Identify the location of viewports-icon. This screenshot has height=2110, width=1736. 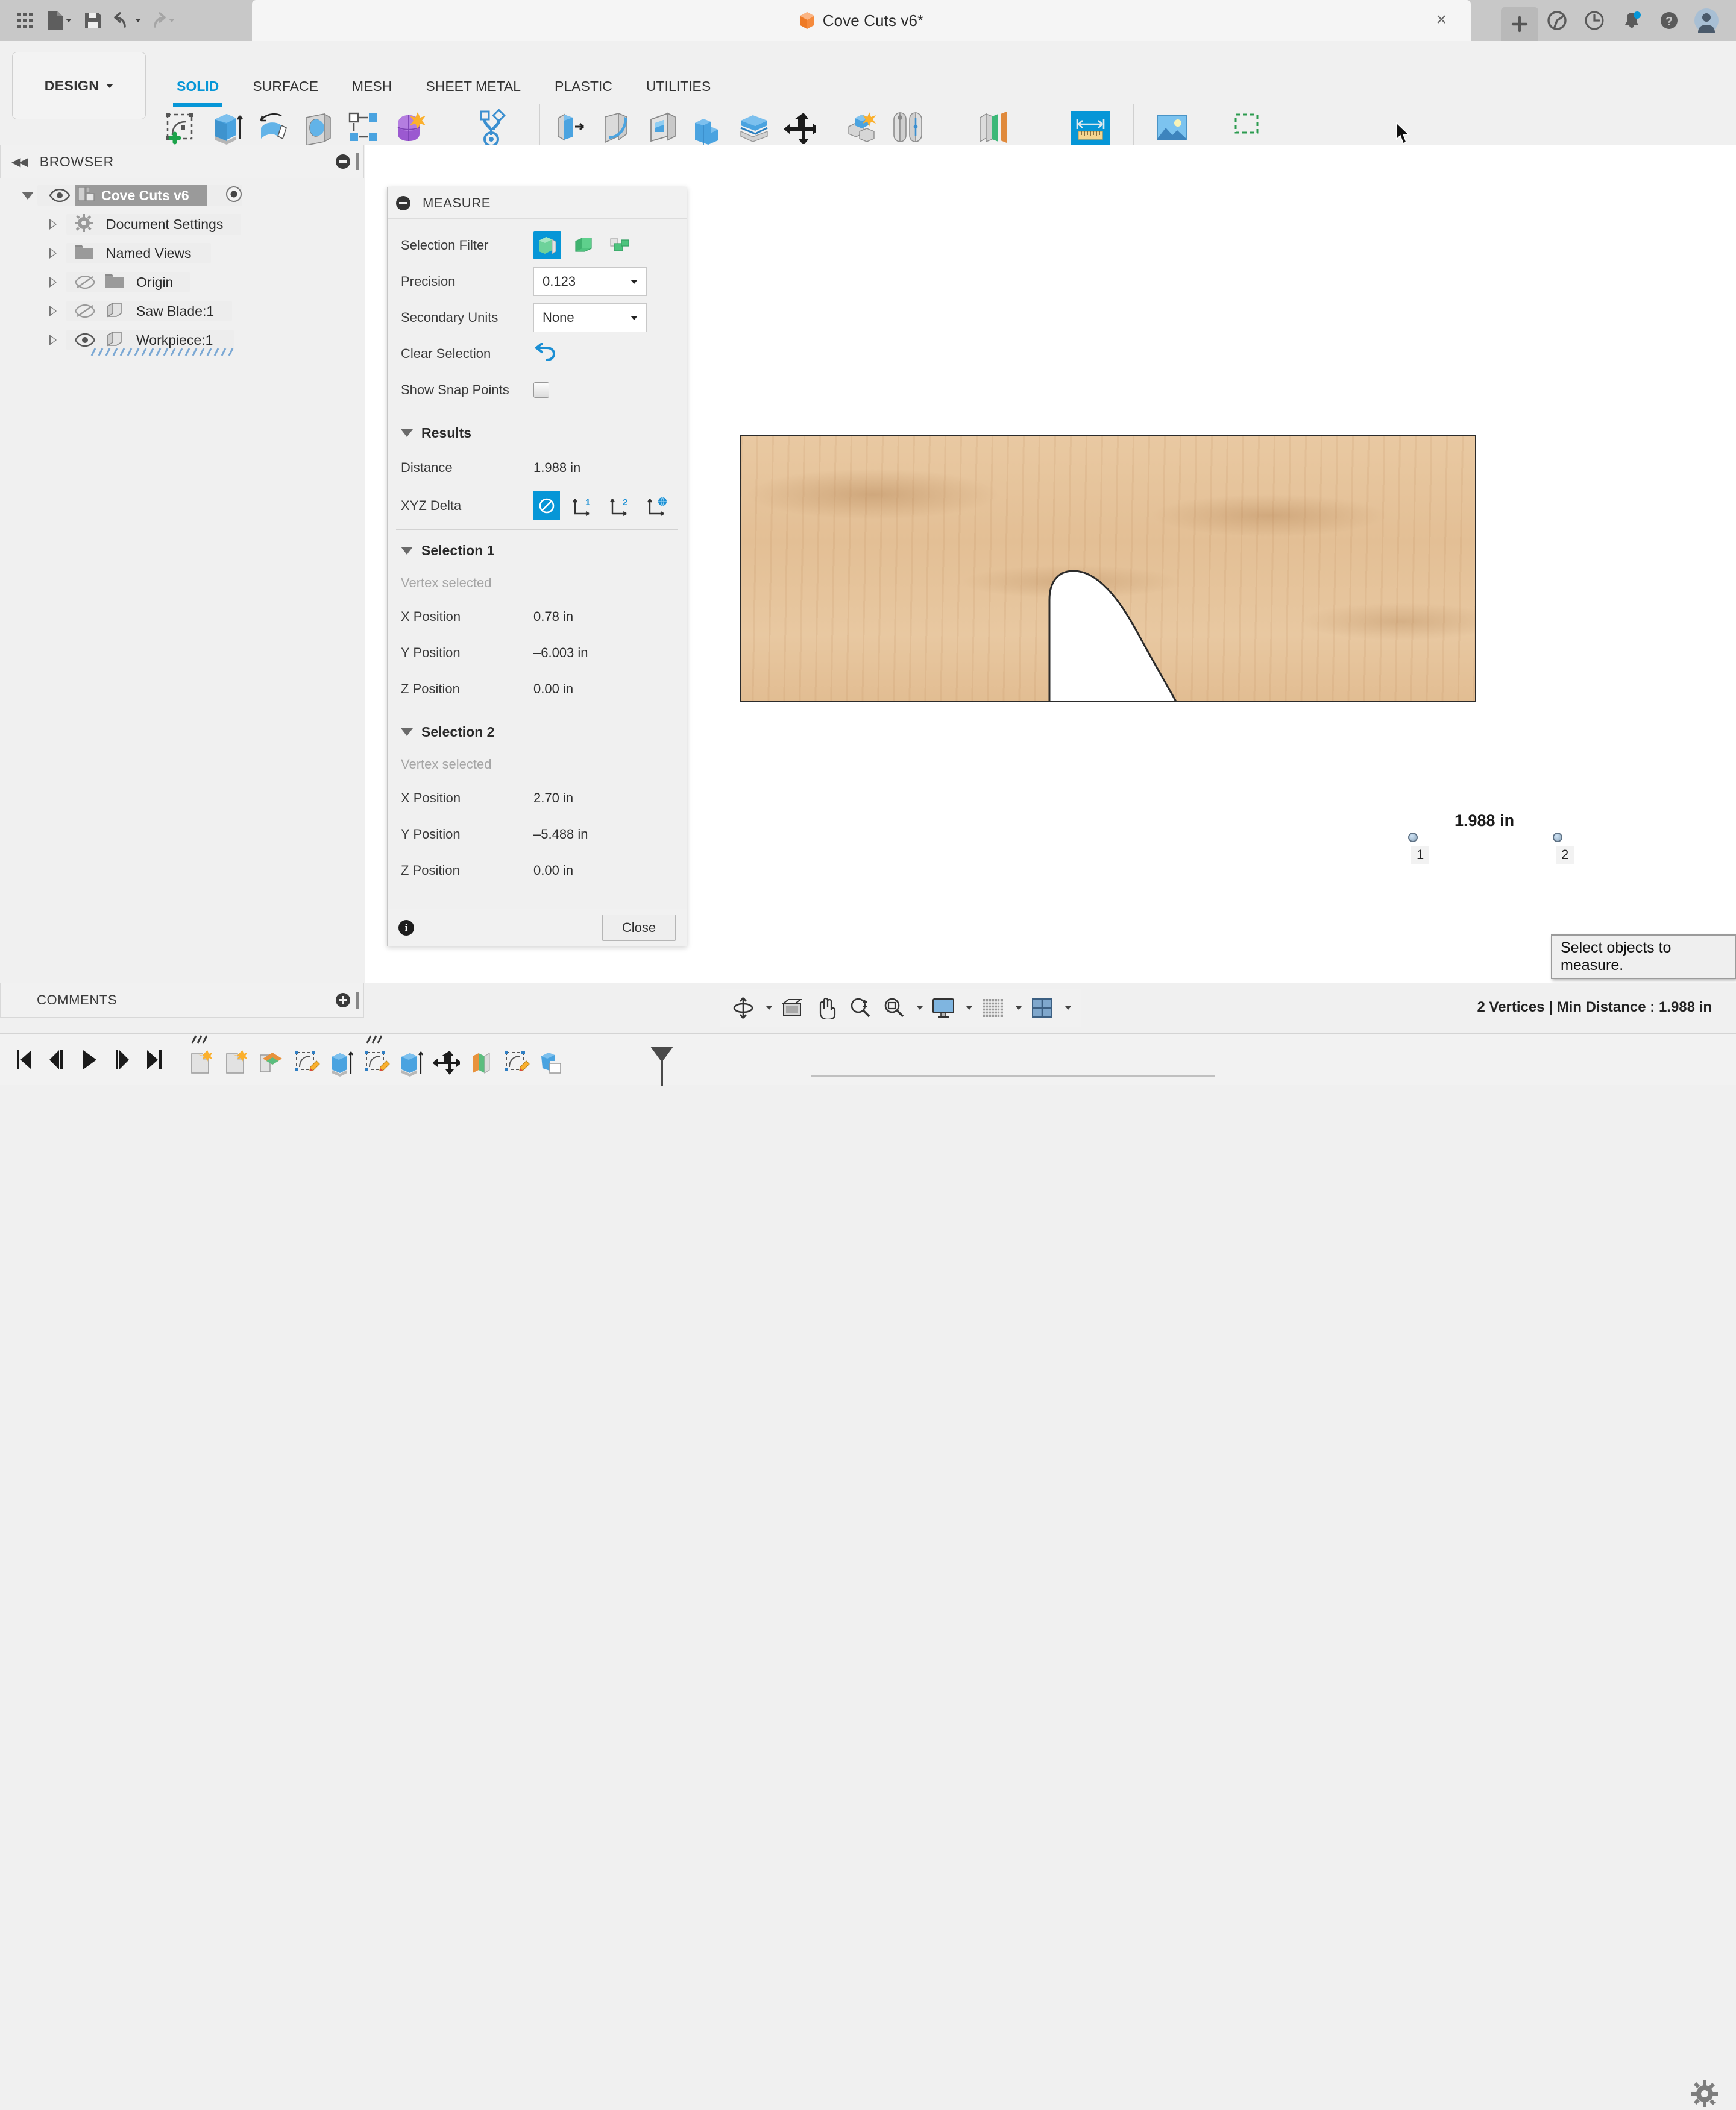
(1042, 1008).